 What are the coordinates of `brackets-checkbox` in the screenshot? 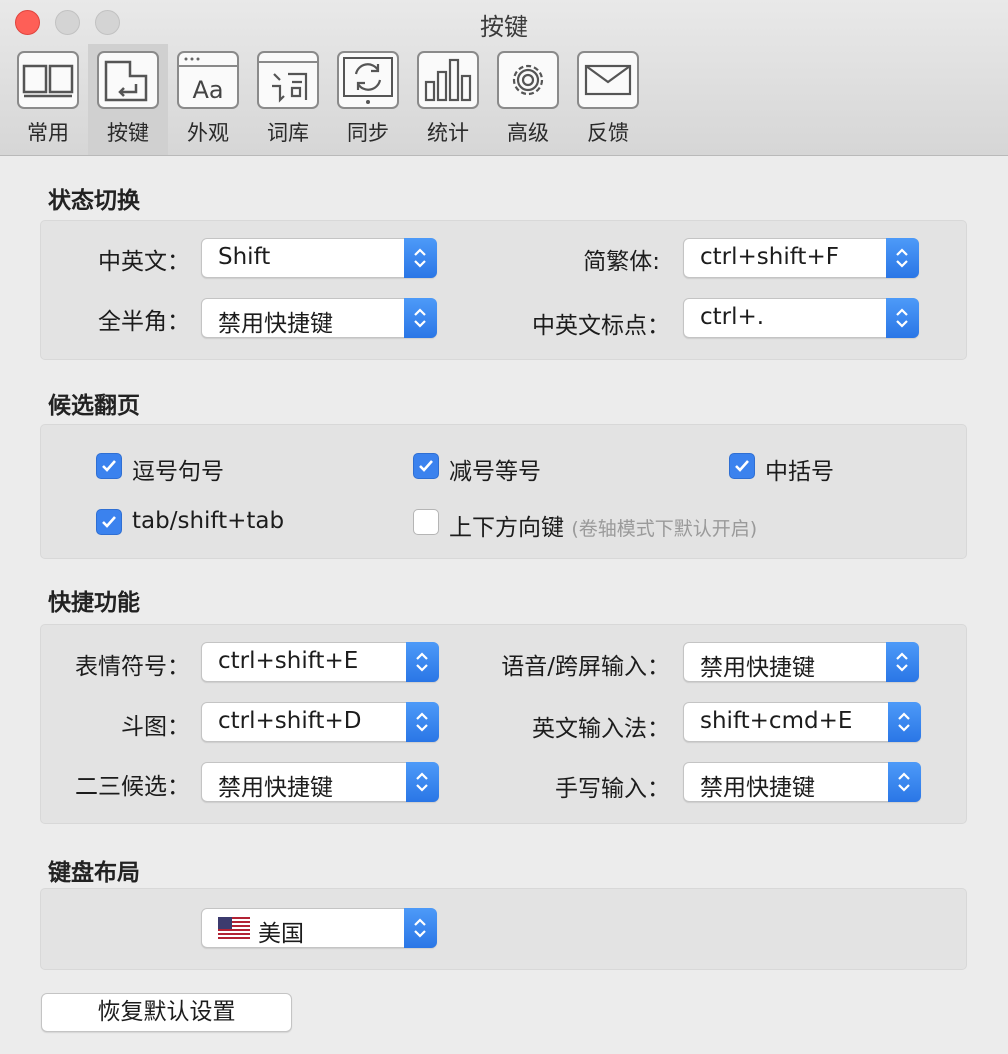 It's located at (742, 466).